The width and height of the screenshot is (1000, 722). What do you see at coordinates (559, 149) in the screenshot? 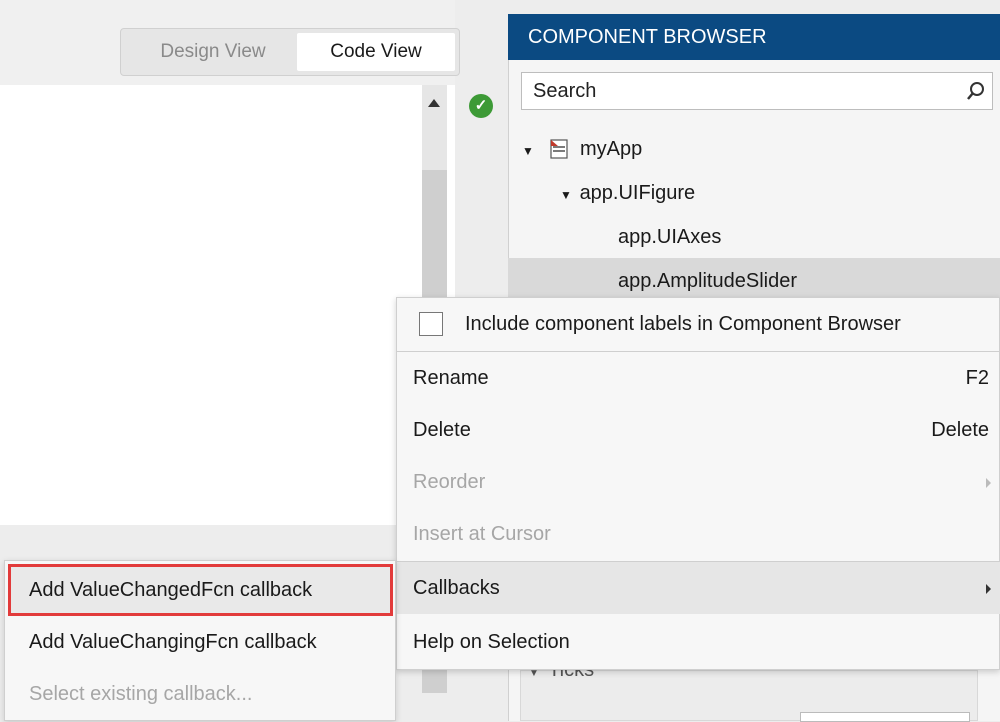
I see `app-file-icon` at bounding box center [559, 149].